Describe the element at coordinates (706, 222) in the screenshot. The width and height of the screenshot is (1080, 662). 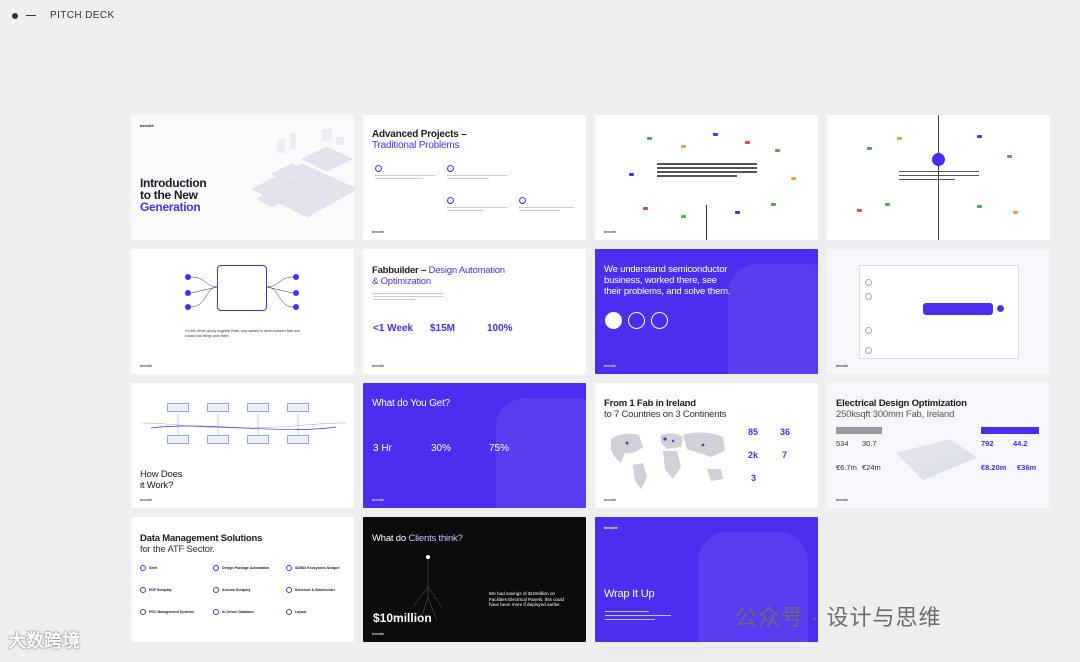
I see `divider-line` at that location.